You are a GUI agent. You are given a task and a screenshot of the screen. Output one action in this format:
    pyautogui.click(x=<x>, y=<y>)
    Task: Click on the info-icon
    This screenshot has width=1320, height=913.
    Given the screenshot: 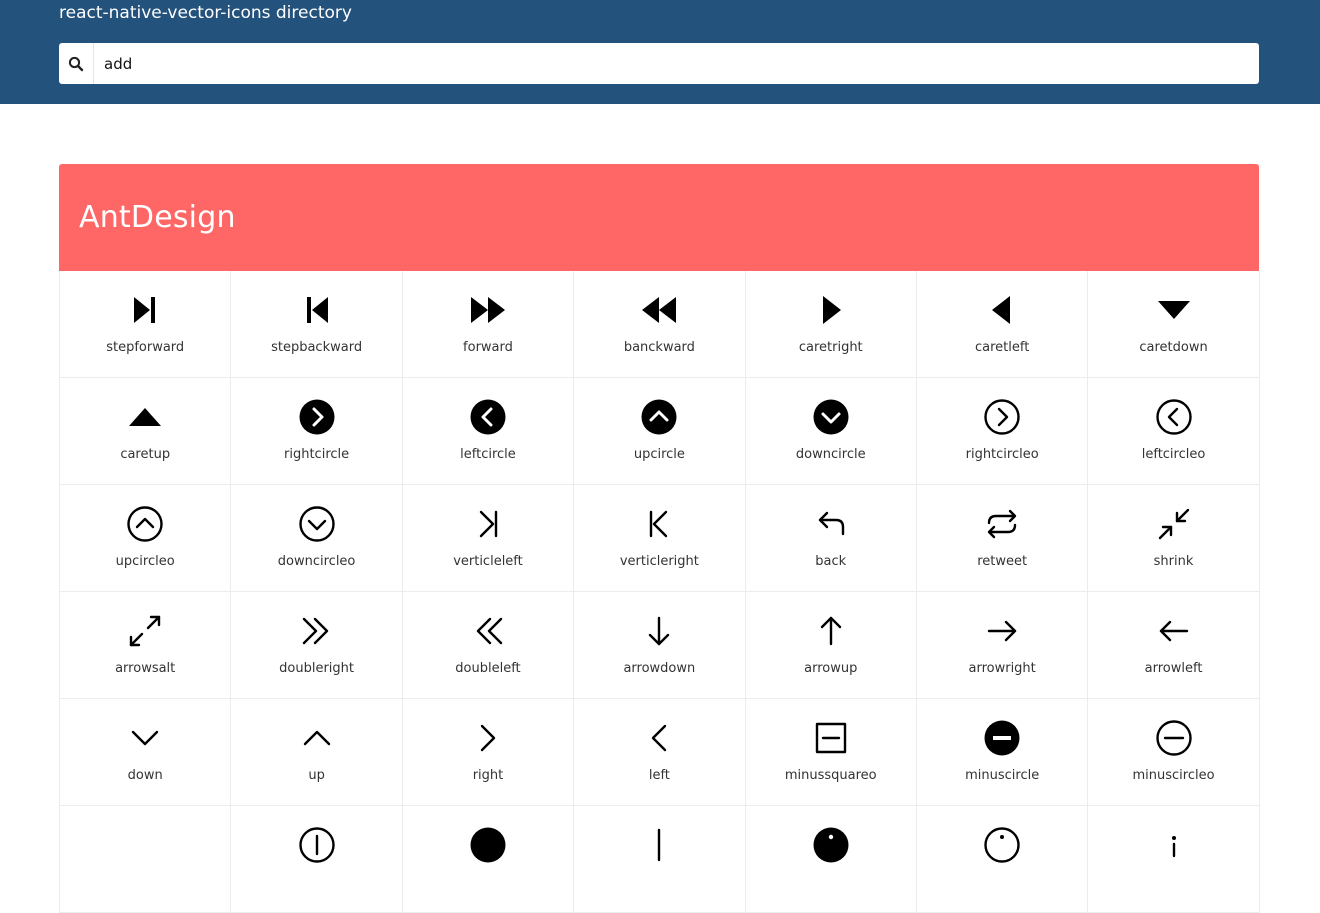 What is the action you would take?
    pyautogui.click(x=1174, y=845)
    